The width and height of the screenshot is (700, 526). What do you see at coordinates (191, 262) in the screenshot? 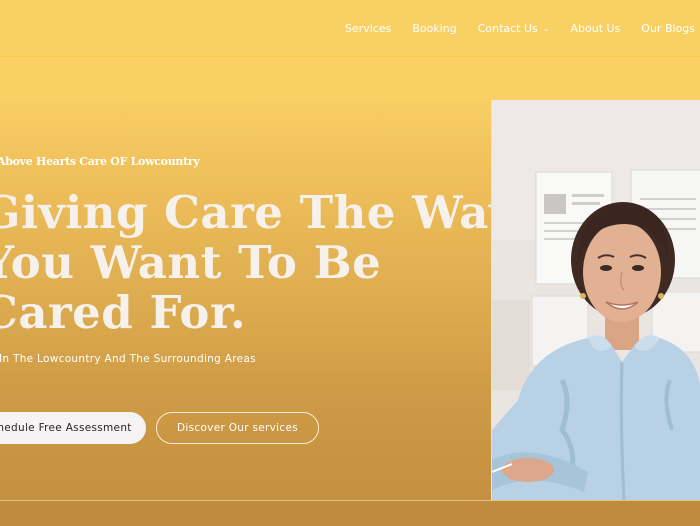
I see `hero-headline-line-2: You Want To Be` at bounding box center [191, 262].